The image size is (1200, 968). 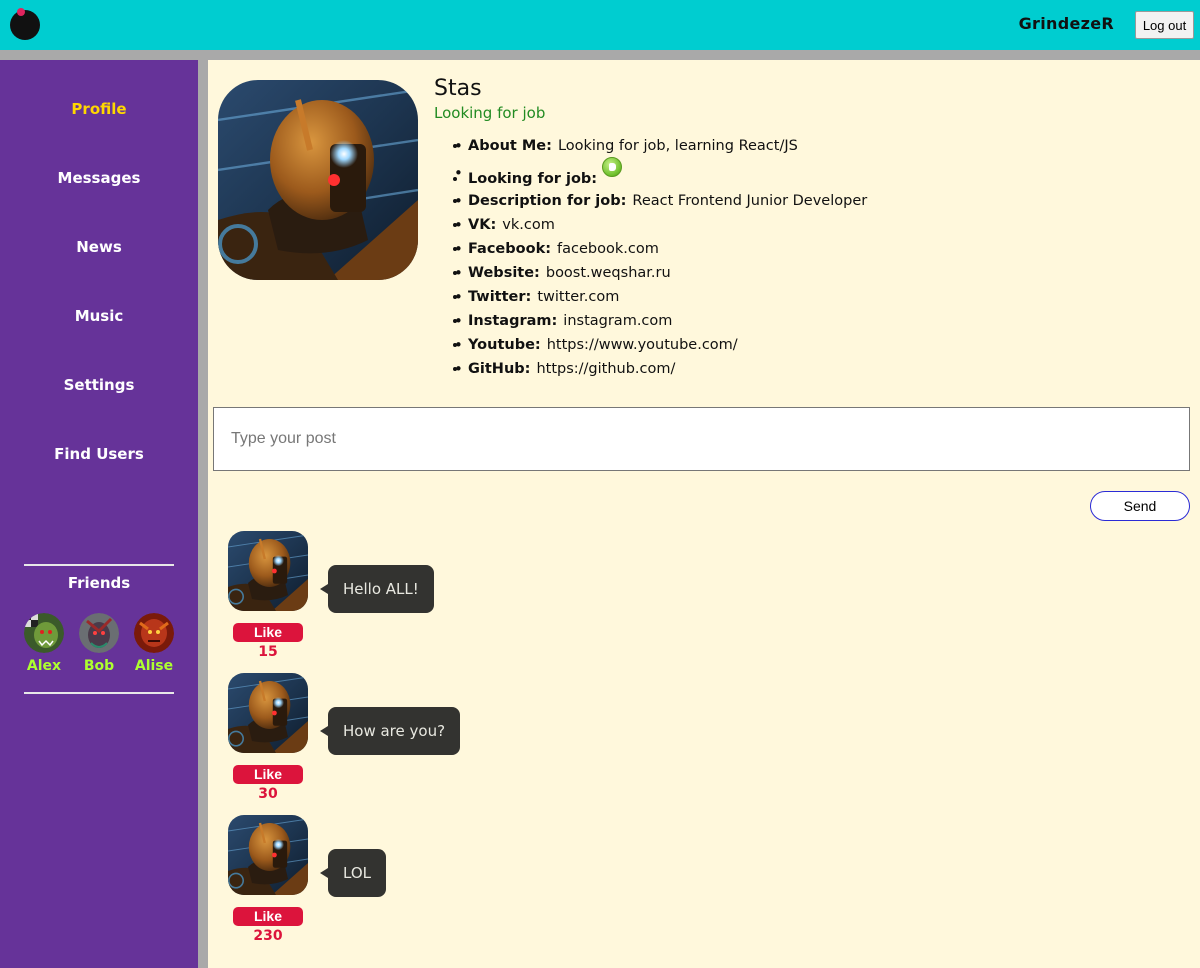 I want to click on contact-looking-for-job: Looking for job:, so click(x=538, y=172).